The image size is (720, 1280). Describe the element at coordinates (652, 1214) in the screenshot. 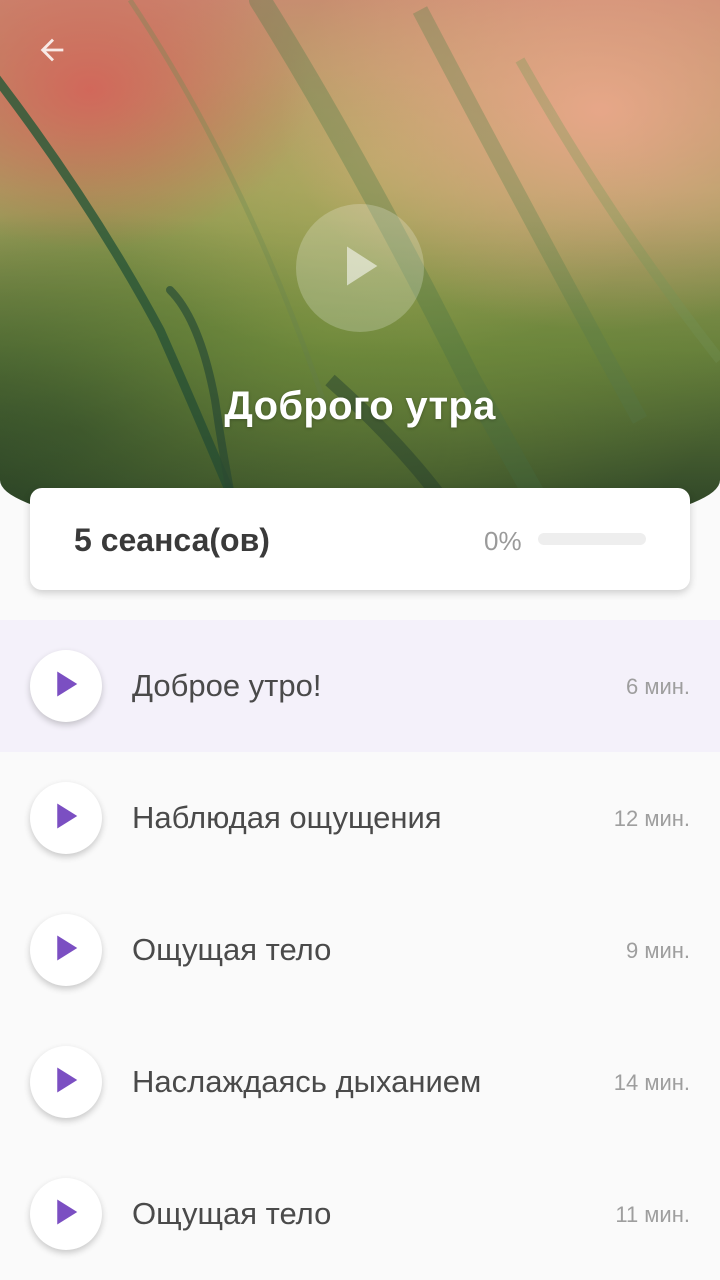

I see `session-duration: 11 мин.` at that location.